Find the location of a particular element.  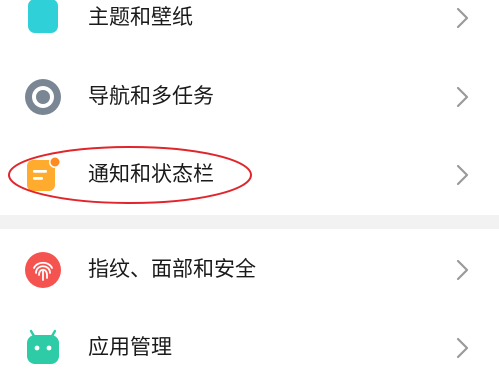

android-app-icon is located at coordinates (43, 346).